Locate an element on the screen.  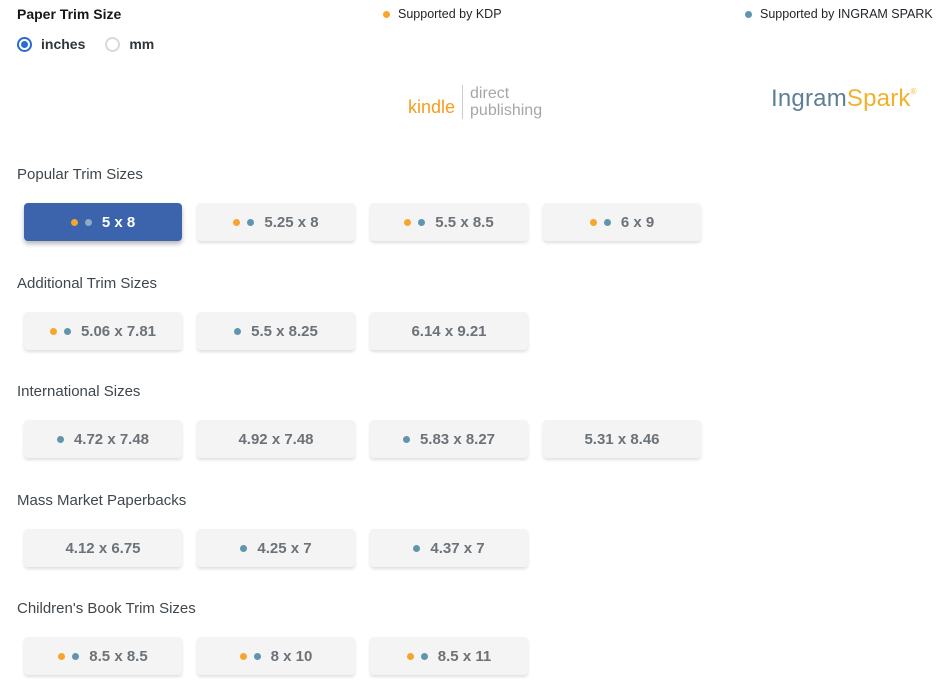
trim-size-button: 6 x 9 is located at coordinates (622, 222).